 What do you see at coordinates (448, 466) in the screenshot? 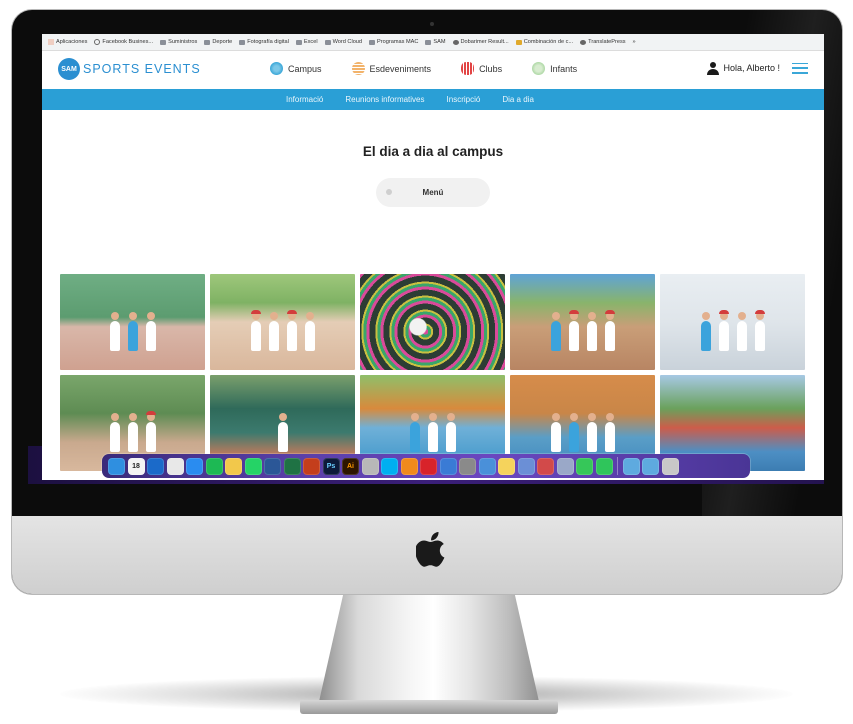
I see `network-icon` at bounding box center [448, 466].